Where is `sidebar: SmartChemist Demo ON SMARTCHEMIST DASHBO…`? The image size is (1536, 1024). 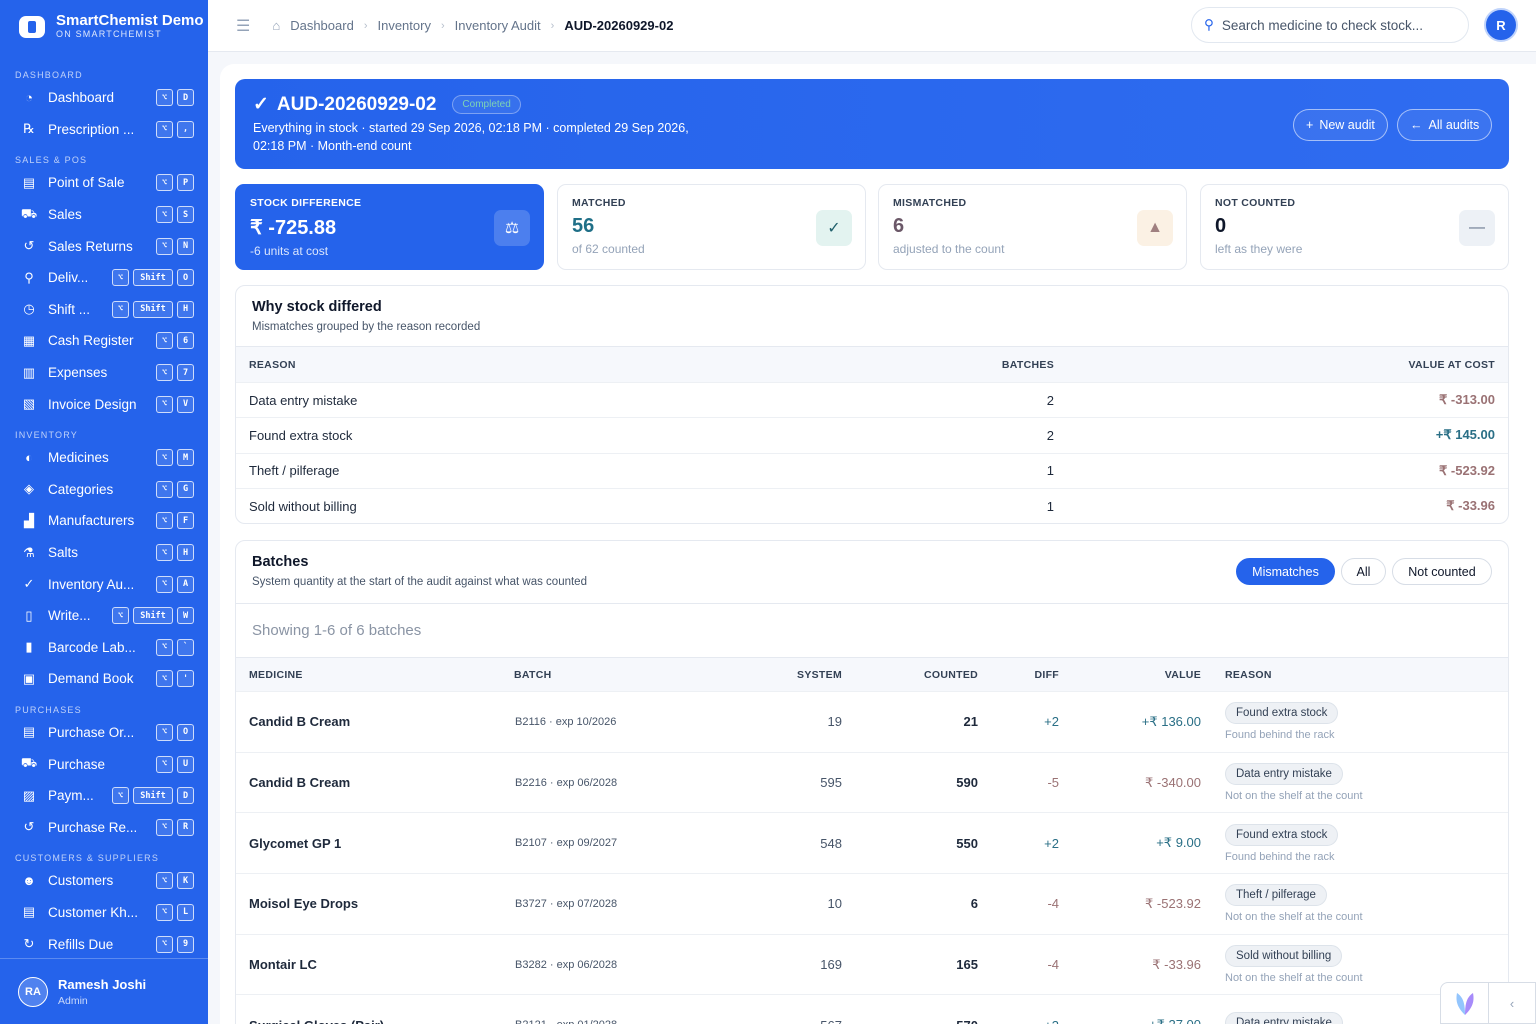 sidebar: SmartChemist Demo ON SMARTCHEMIST DASHBO… is located at coordinates (104, 512).